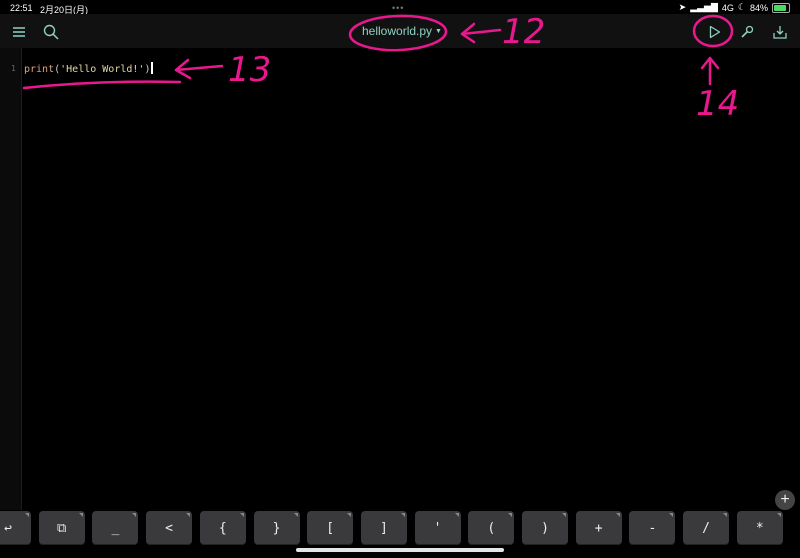  Describe the element at coordinates (545, 528) in the screenshot. I see `key-paren-close: )` at that location.